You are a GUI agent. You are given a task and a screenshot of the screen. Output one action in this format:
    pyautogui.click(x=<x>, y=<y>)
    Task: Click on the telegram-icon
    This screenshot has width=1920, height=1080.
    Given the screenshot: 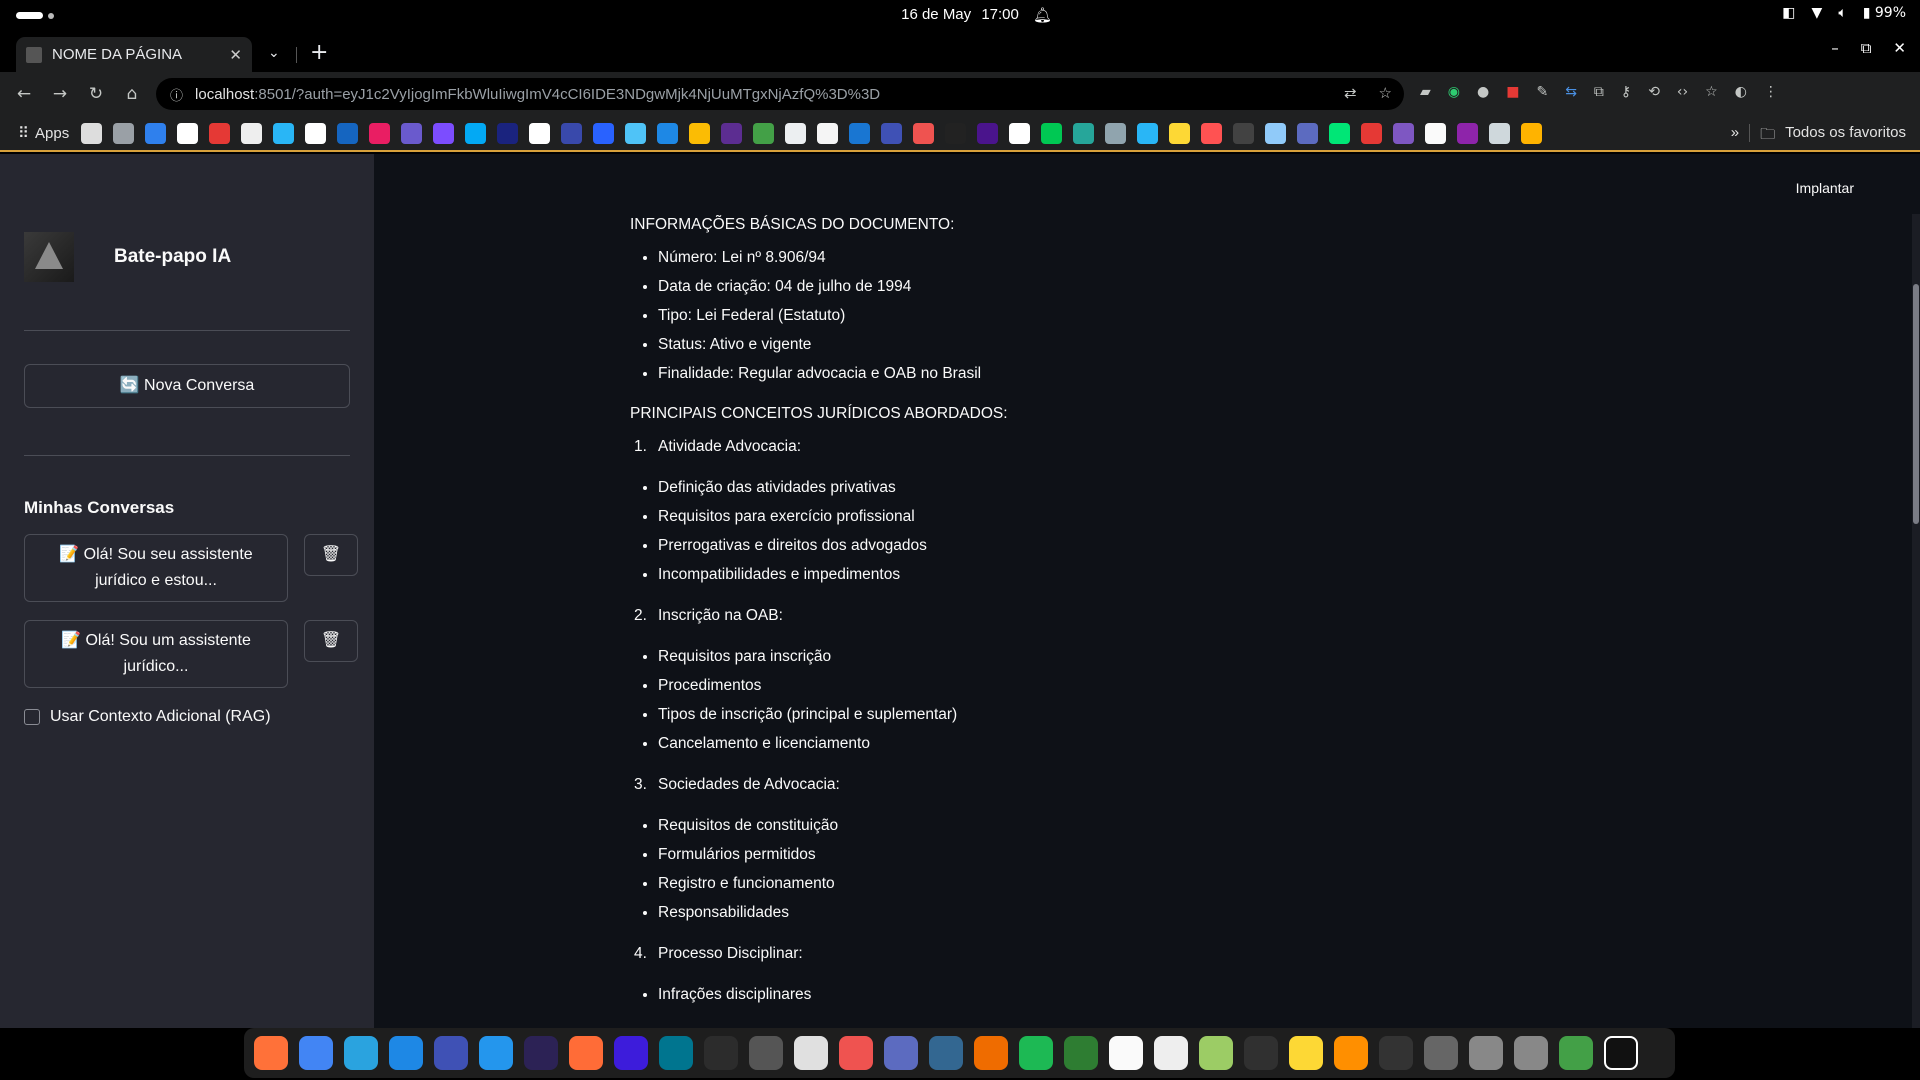 What is the action you would take?
    pyautogui.click(x=361, y=1053)
    